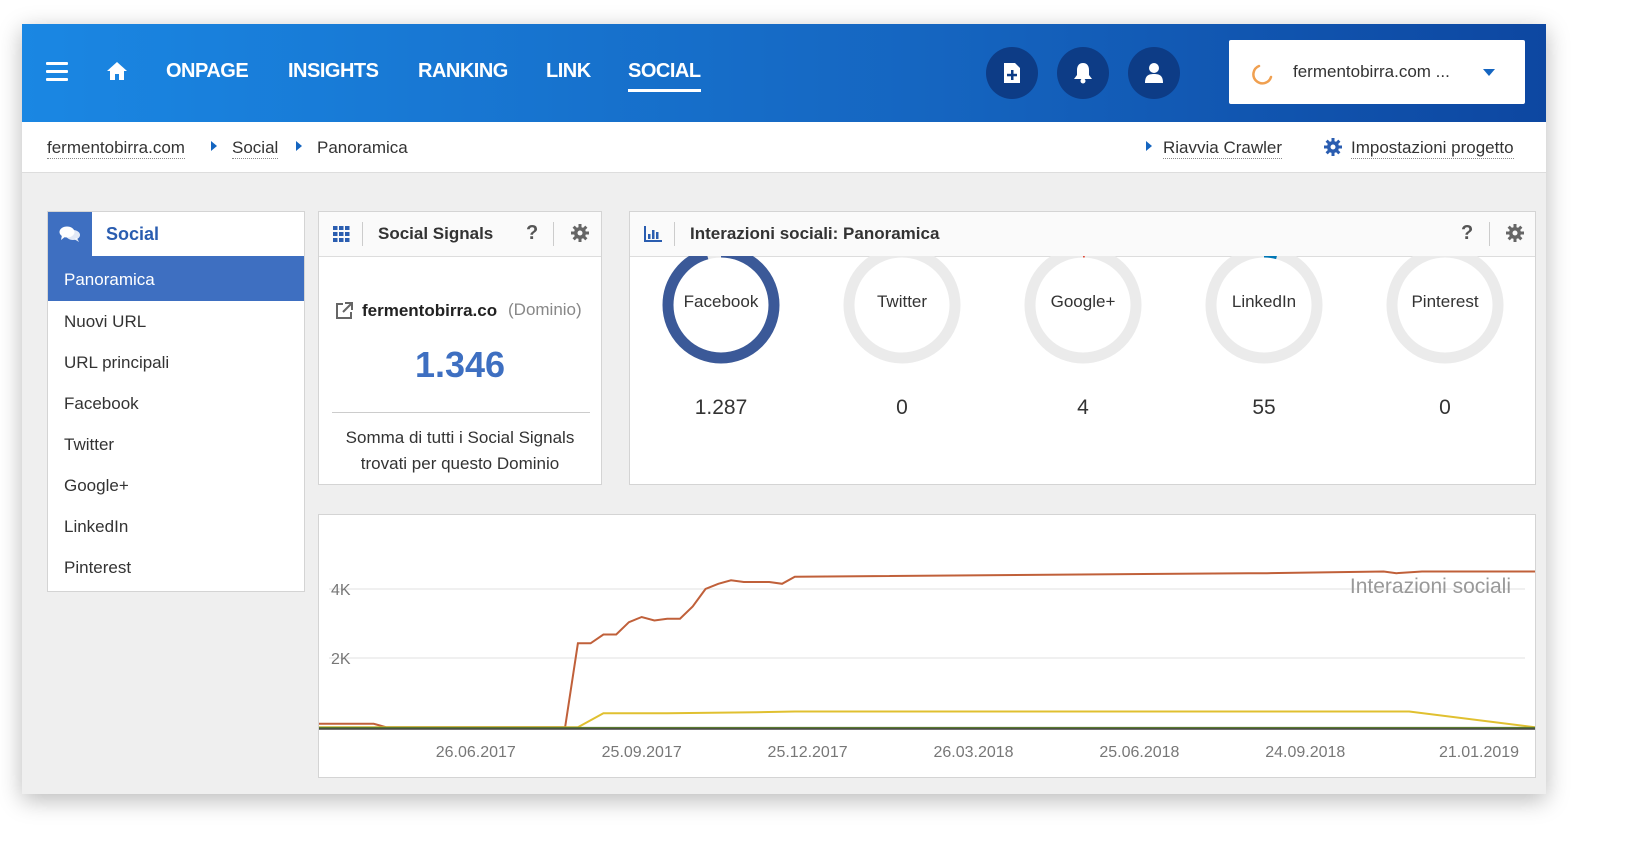 The image size is (1645, 867). What do you see at coordinates (133, 234) in the screenshot?
I see `sidebar-title: Social` at bounding box center [133, 234].